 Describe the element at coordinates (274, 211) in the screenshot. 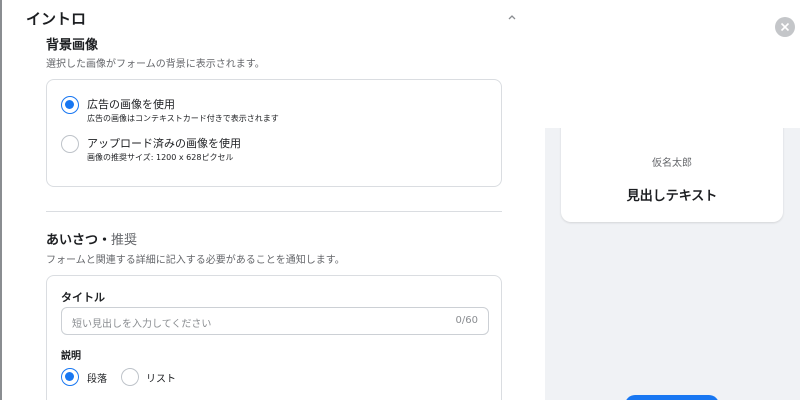

I see `section-divider` at that location.